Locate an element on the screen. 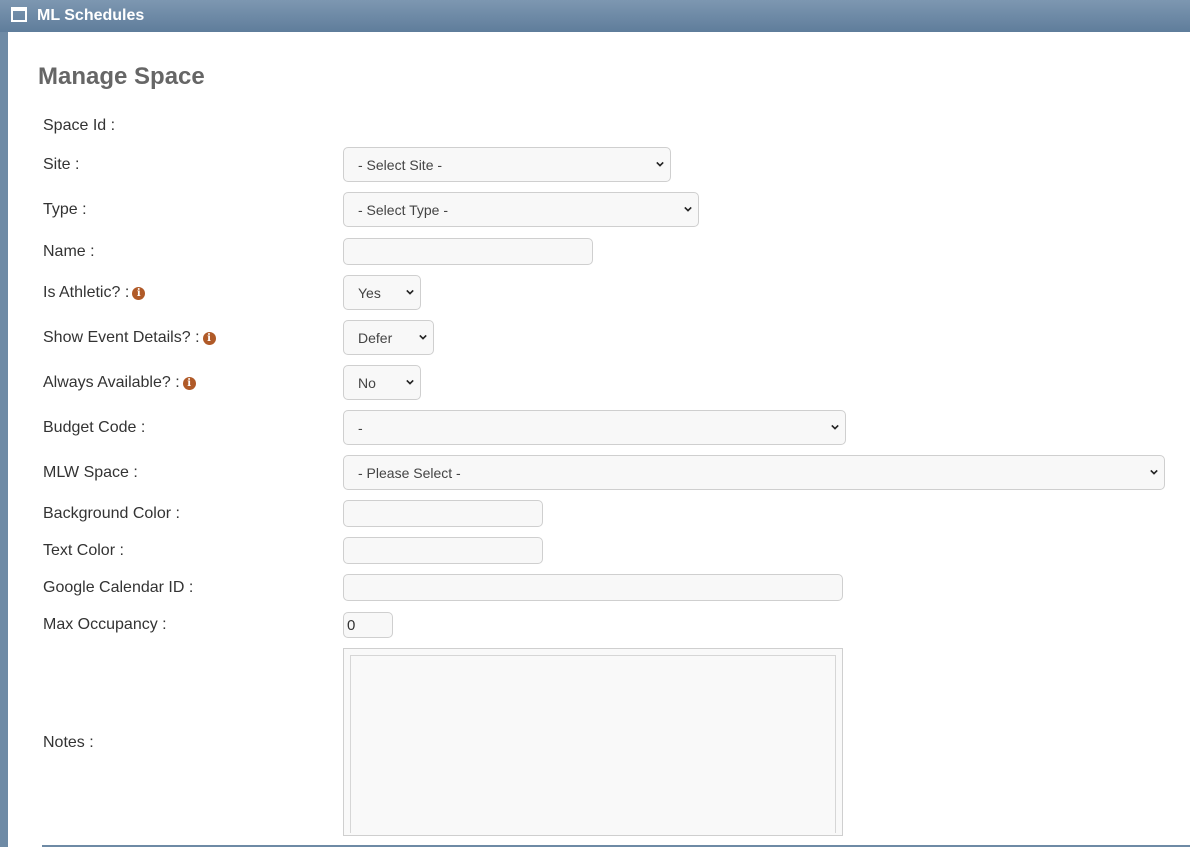 The image size is (1190, 847). space-id-label: Space Id : is located at coordinates (79, 125).